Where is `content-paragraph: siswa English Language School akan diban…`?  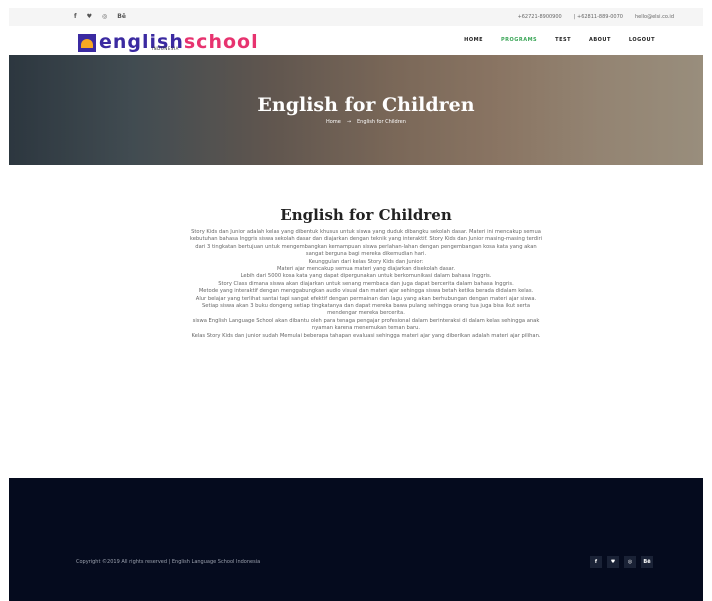
content-paragraph: siswa English Language School akan diban… is located at coordinates (366, 324).